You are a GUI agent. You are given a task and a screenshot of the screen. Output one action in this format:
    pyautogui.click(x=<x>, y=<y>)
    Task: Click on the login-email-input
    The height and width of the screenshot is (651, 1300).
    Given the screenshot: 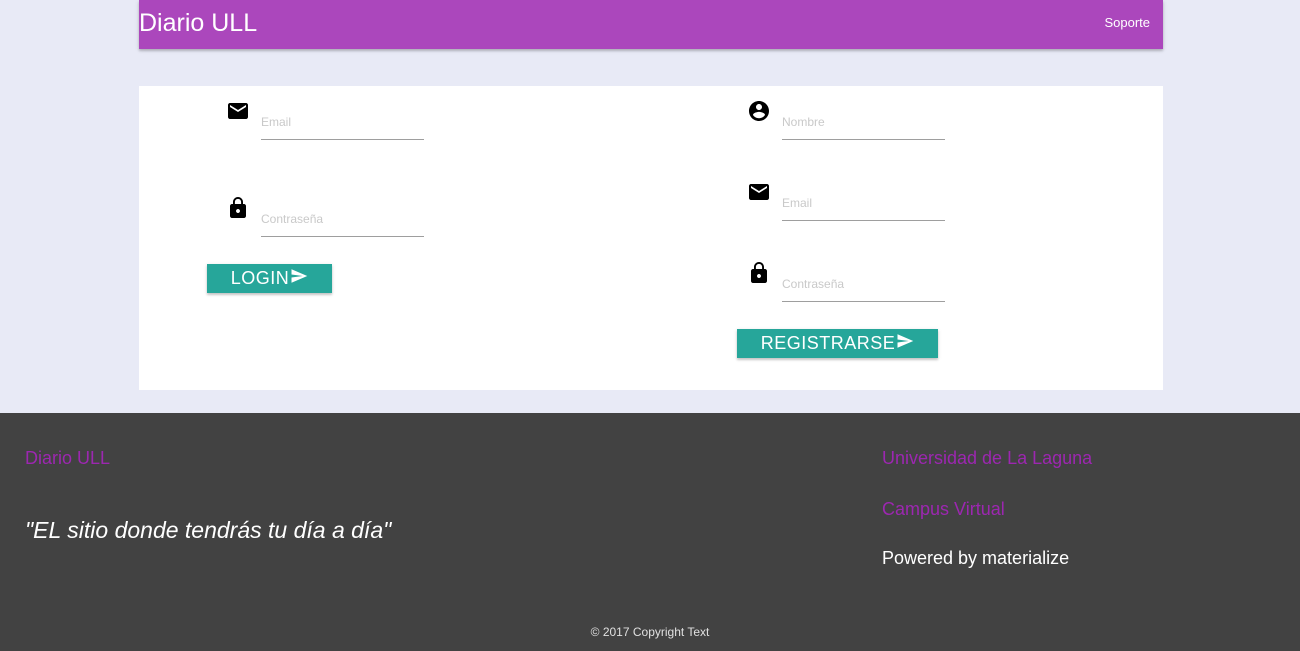 What is the action you would take?
    pyautogui.click(x=342, y=122)
    